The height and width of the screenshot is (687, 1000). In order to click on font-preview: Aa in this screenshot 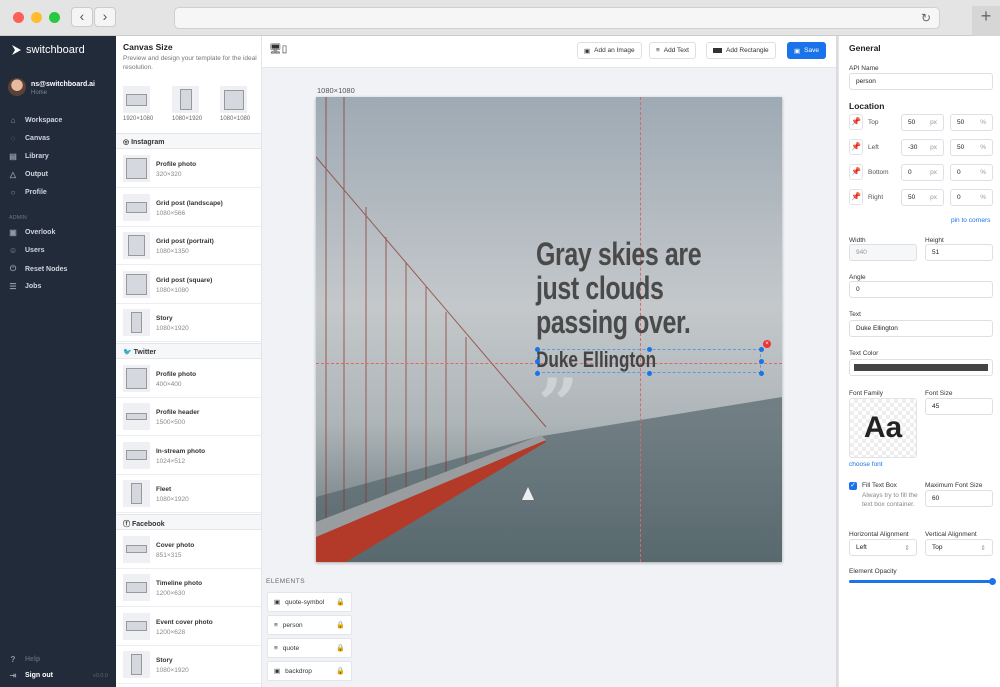, I will do `click(883, 428)`.